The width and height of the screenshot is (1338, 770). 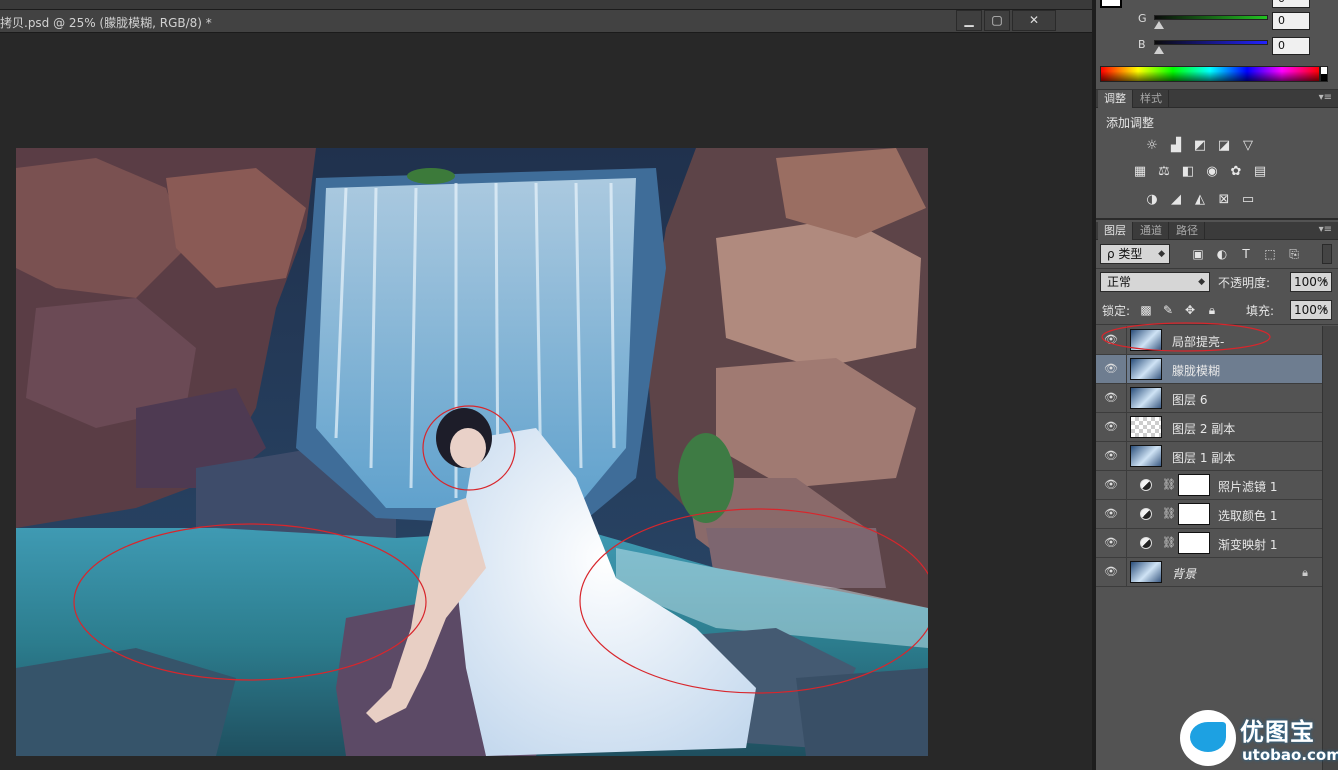 What do you see at coordinates (546, 5) in the screenshot?
I see `menu-strip` at bounding box center [546, 5].